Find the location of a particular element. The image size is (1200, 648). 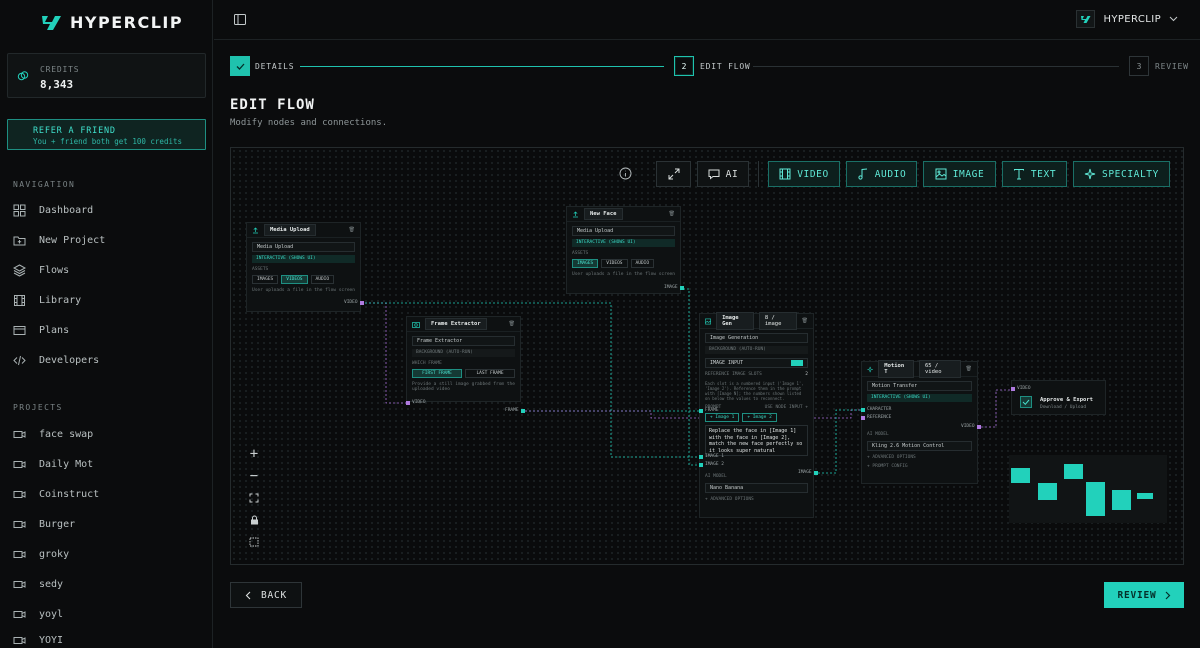

chip-last-frame: LAST FRAME is located at coordinates (490, 373).